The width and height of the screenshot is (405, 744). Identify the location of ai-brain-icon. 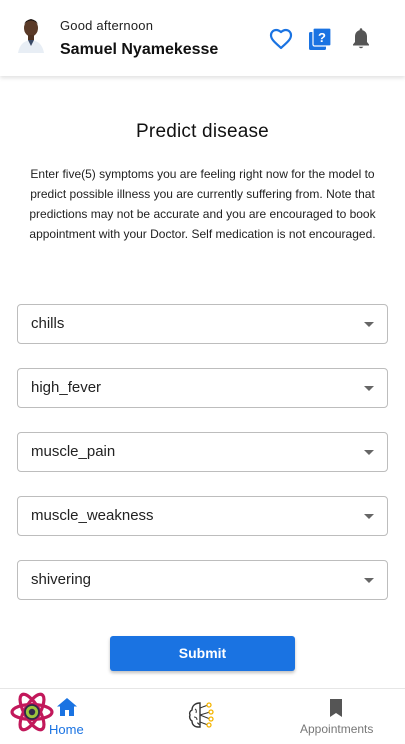
(202, 717).